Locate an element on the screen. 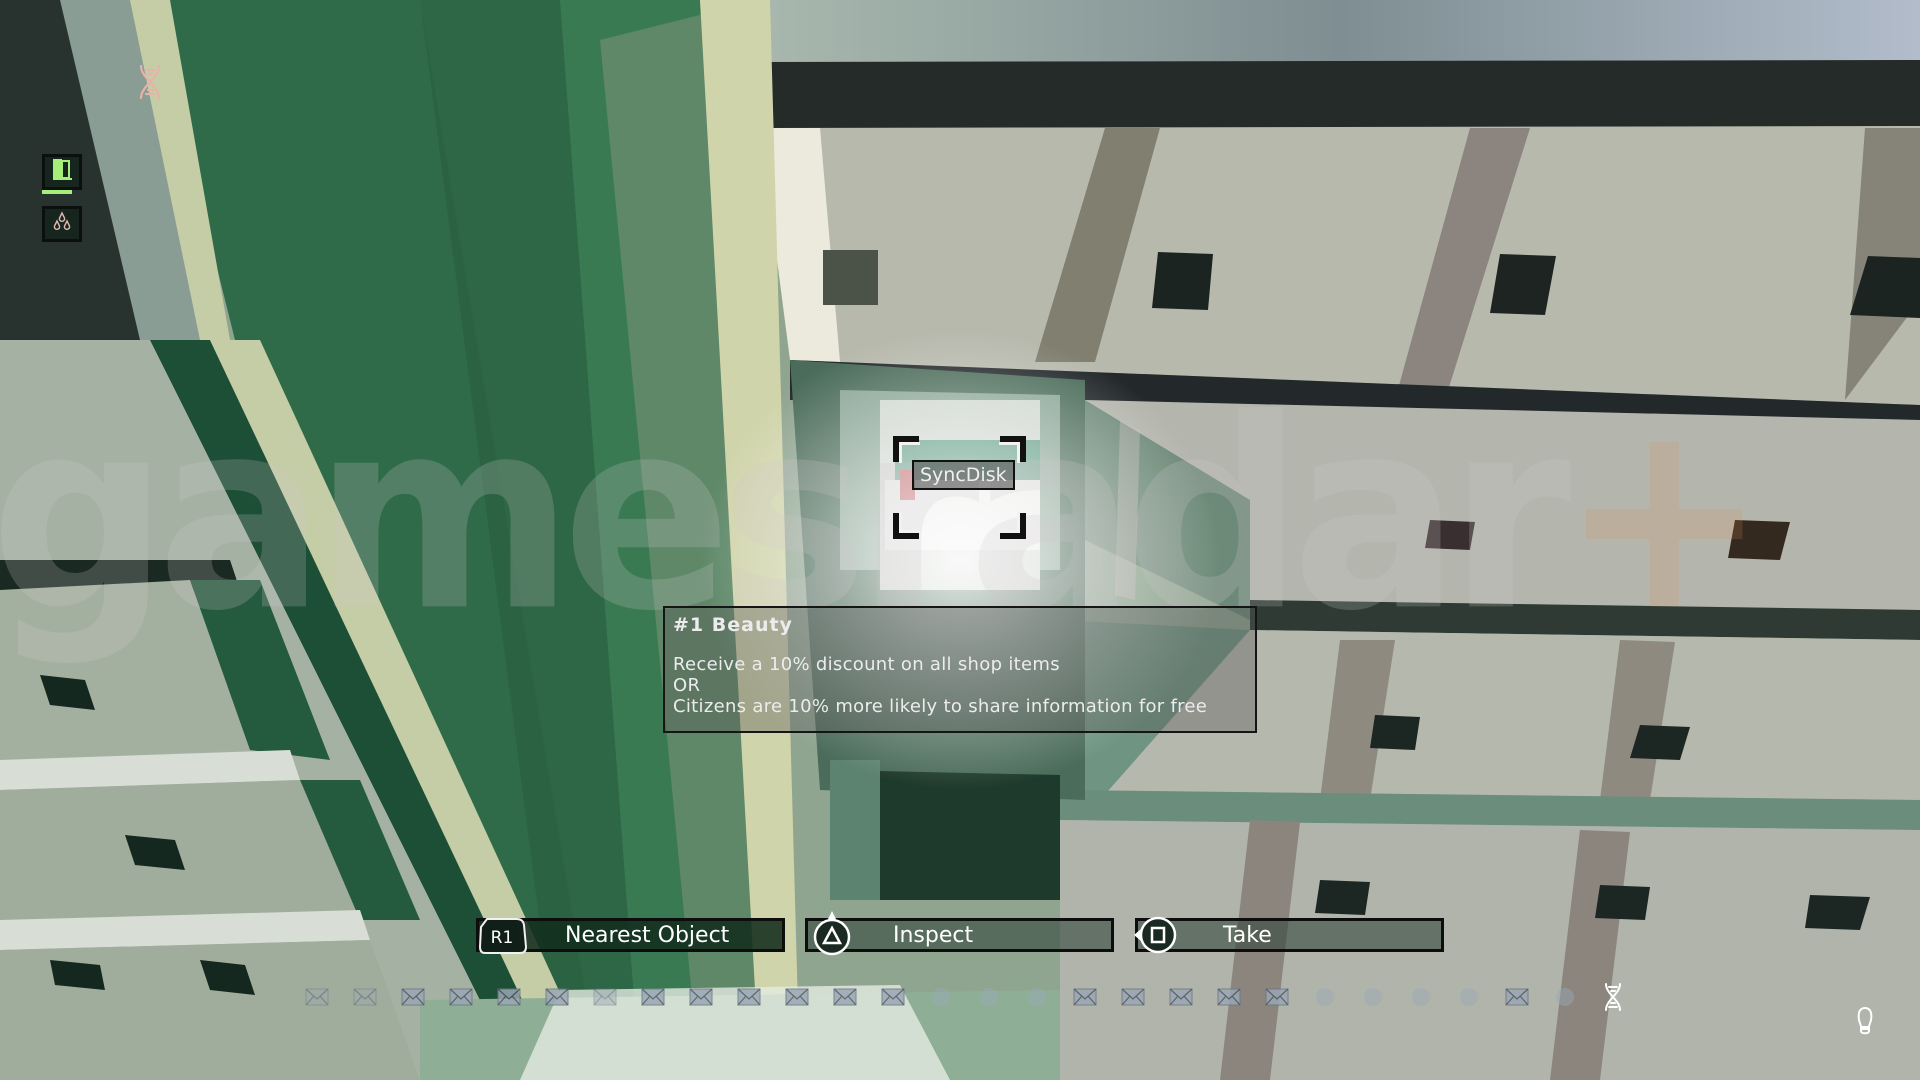 The width and height of the screenshot is (1920, 1080). action-label: Inspect is located at coordinates (933, 935).